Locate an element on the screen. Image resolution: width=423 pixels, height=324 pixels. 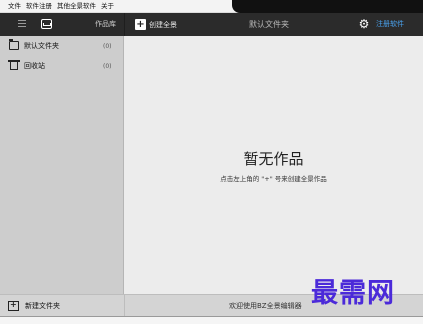
sidebar-item-recycle-bin: 回收站 (0) is located at coordinates (62, 66).